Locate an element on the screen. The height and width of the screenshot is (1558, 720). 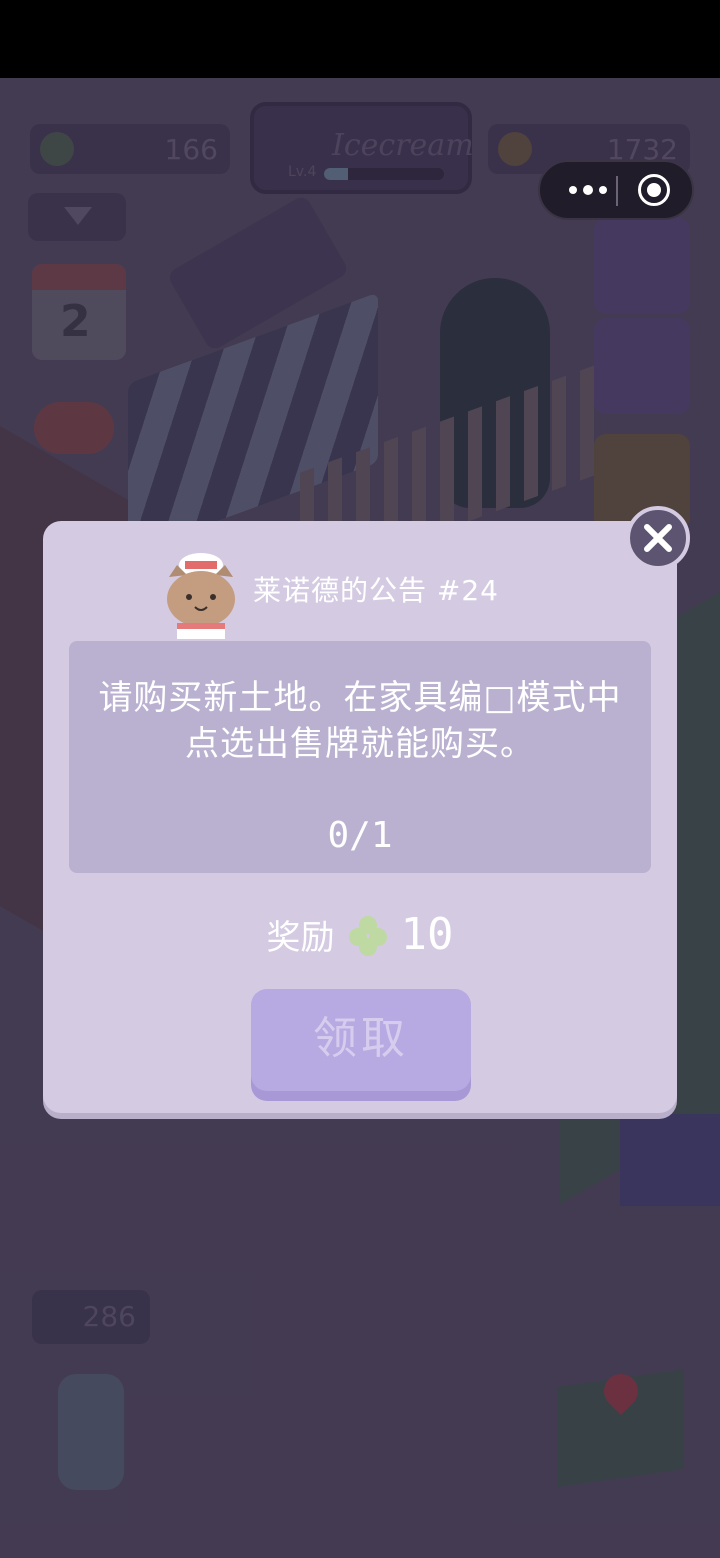
miniprogram-capsule is located at coordinates (616, 190).